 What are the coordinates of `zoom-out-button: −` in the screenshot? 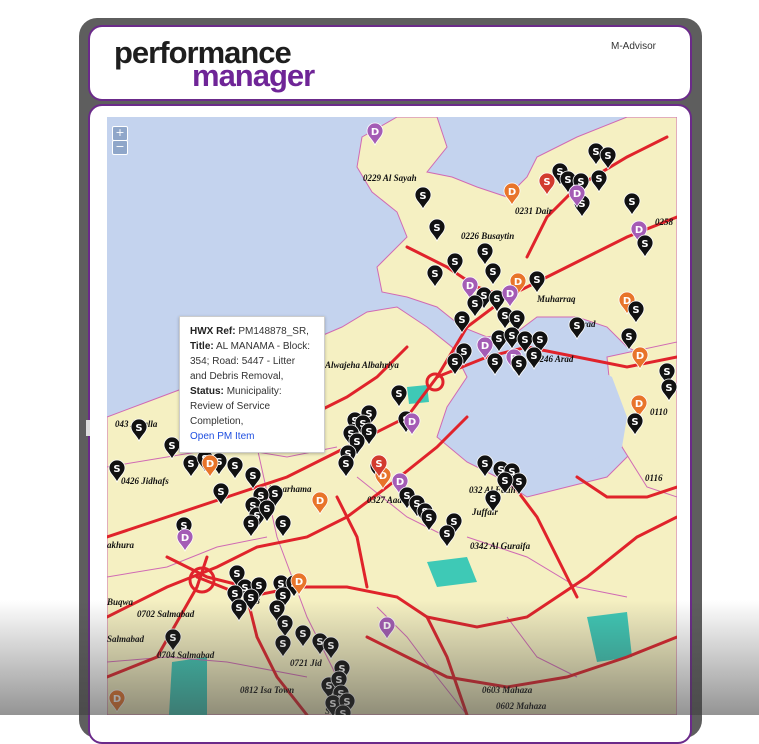 It's located at (120, 147).